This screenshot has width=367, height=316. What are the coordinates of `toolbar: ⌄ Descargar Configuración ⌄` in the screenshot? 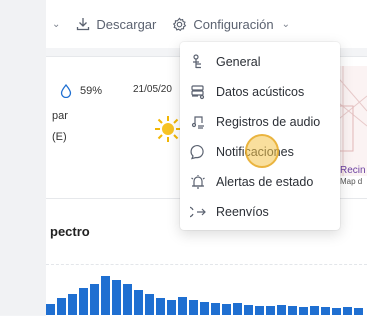 It's located at (206, 24).